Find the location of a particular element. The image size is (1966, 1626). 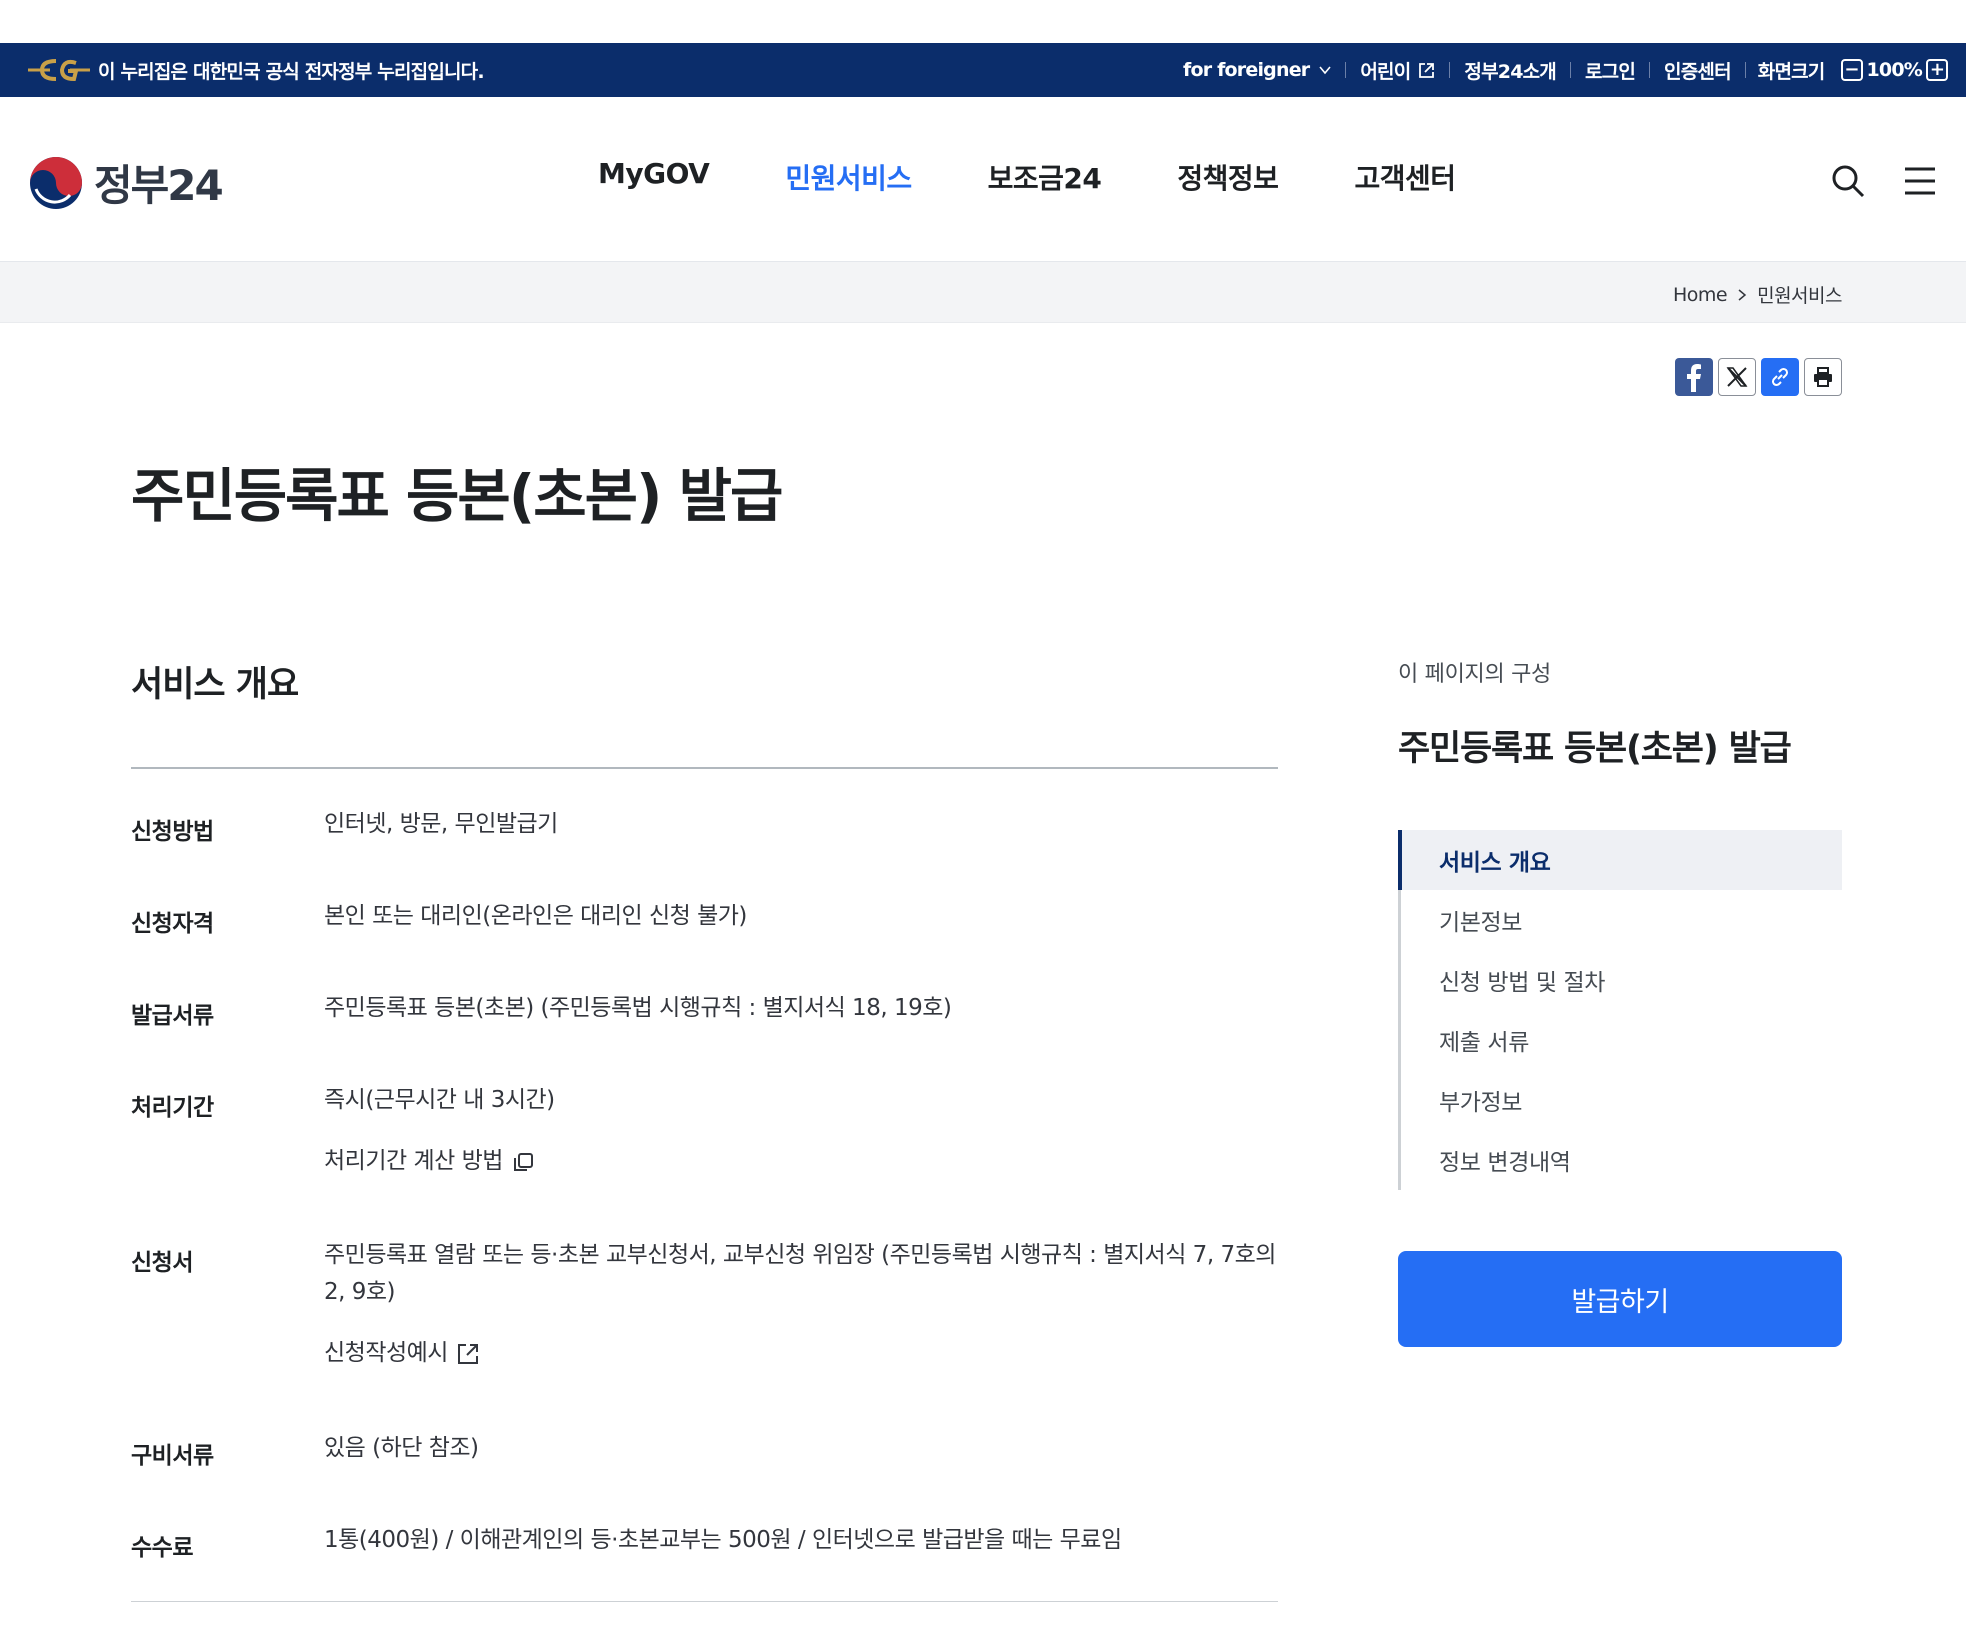

form-example-link: 신청작성예시 is located at coordinates (402, 1353).